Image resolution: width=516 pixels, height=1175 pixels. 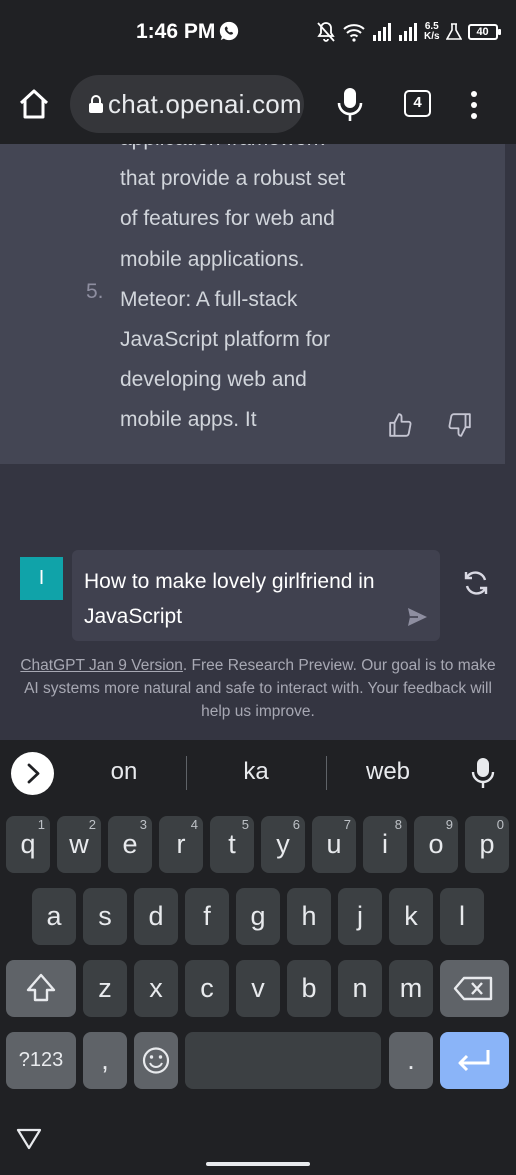 I want to click on key-label: n, so click(x=360, y=988).